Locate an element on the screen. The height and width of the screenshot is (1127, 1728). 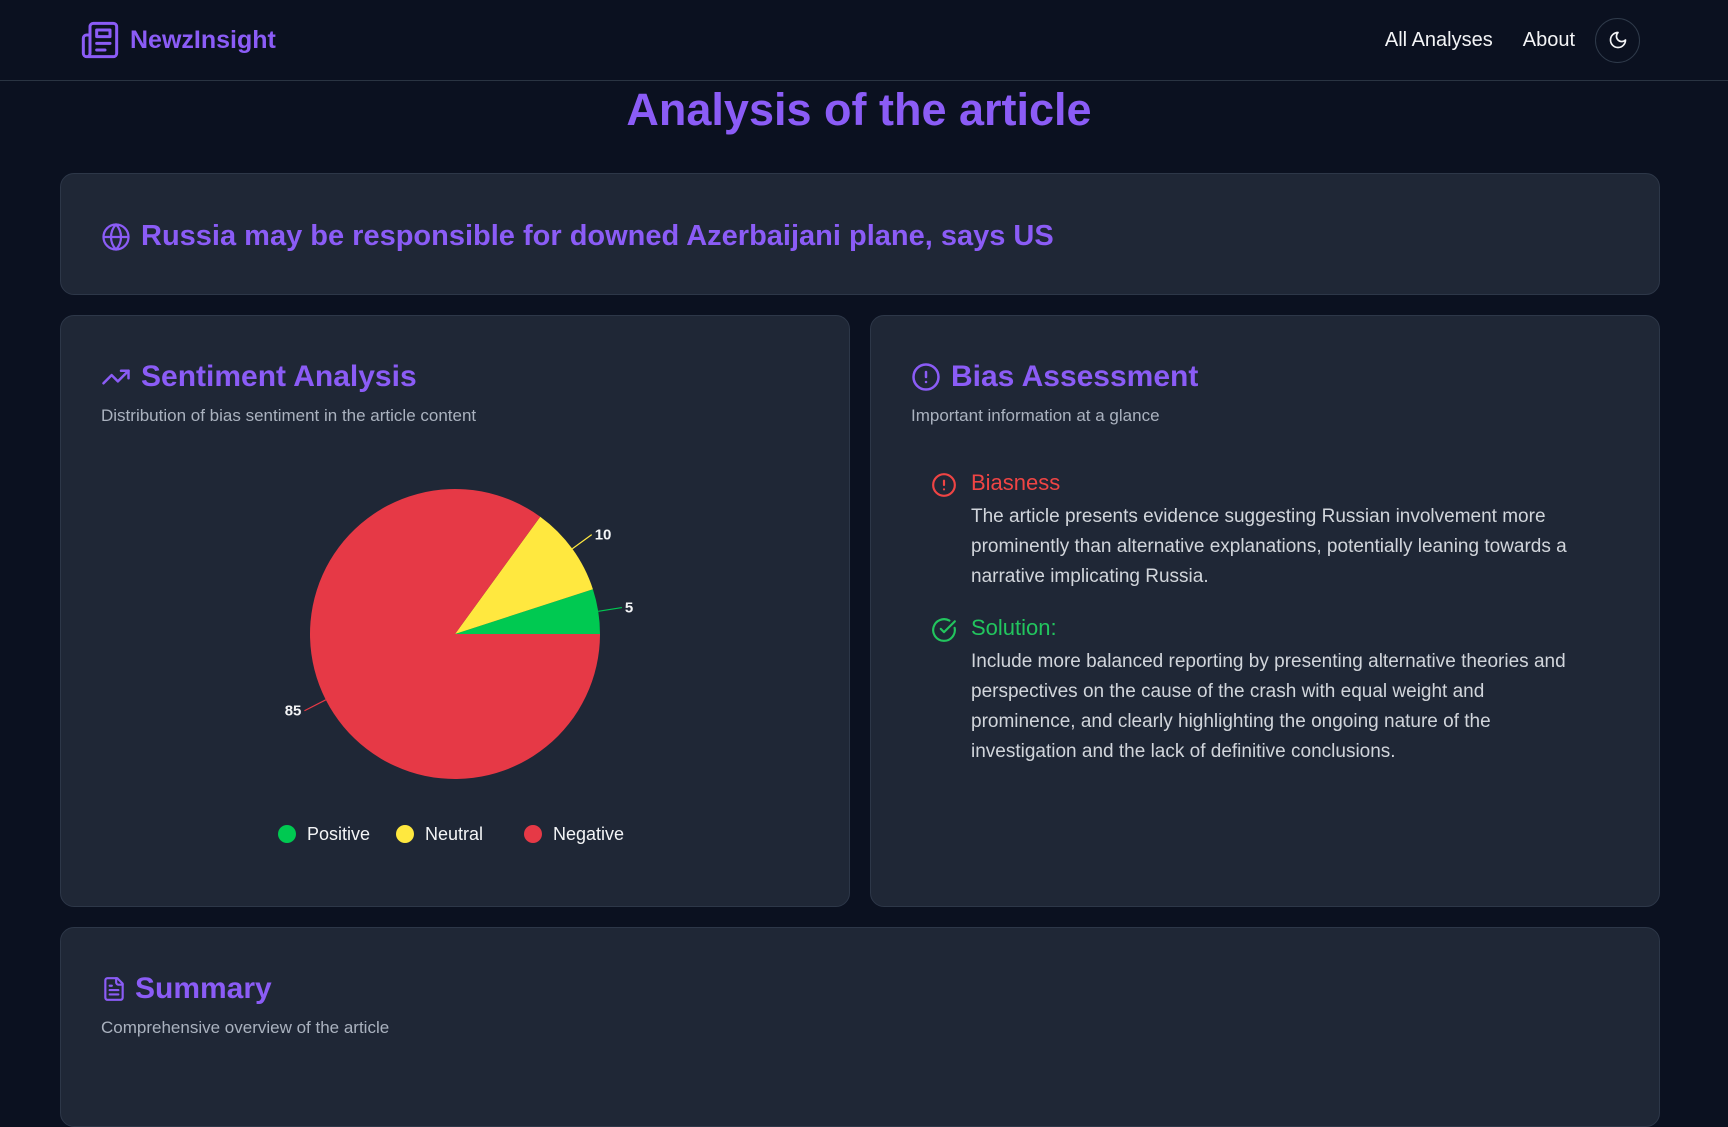
moon-icon is located at coordinates (1617, 40).